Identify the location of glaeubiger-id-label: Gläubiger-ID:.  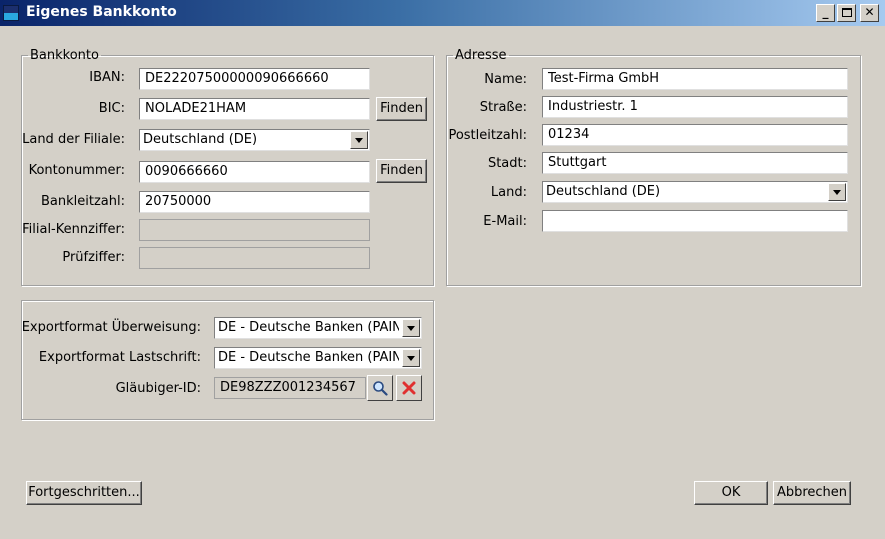
(158, 388).